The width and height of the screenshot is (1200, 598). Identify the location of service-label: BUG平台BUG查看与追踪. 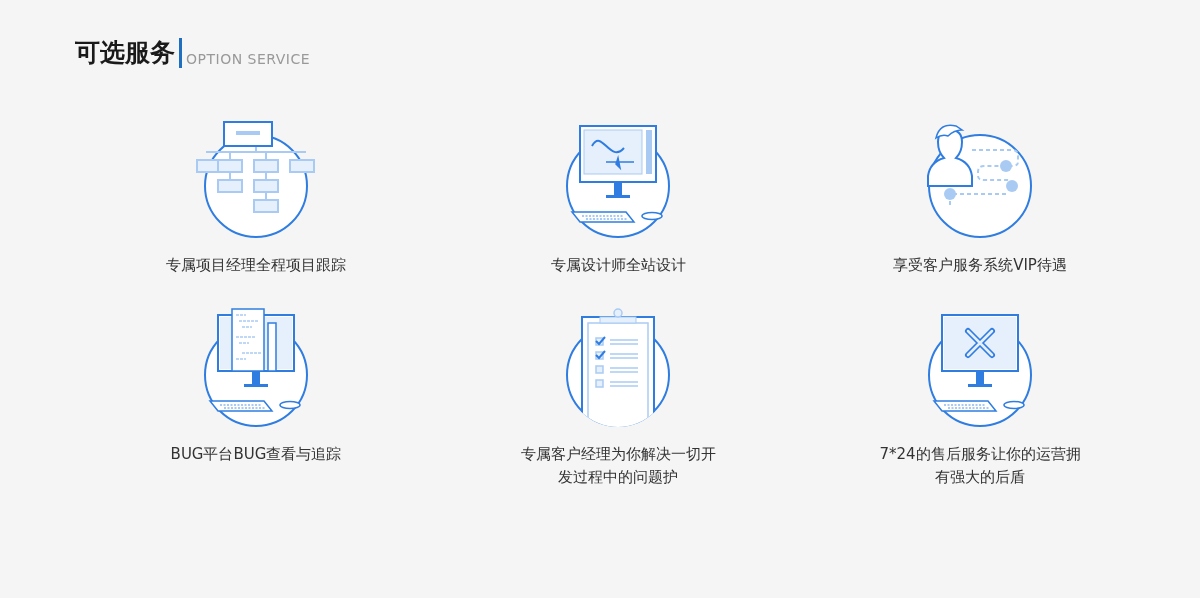
(256, 454).